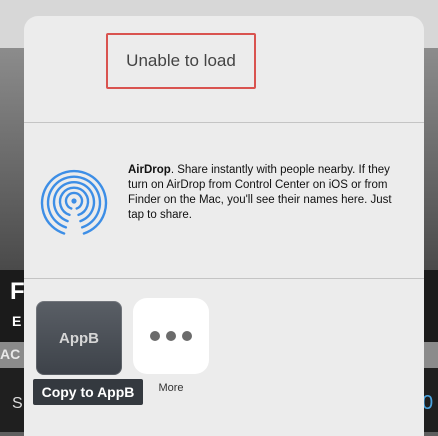  What do you see at coordinates (17, 403) in the screenshot?
I see `background-letter-s: S` at bounding box center [17, 403].